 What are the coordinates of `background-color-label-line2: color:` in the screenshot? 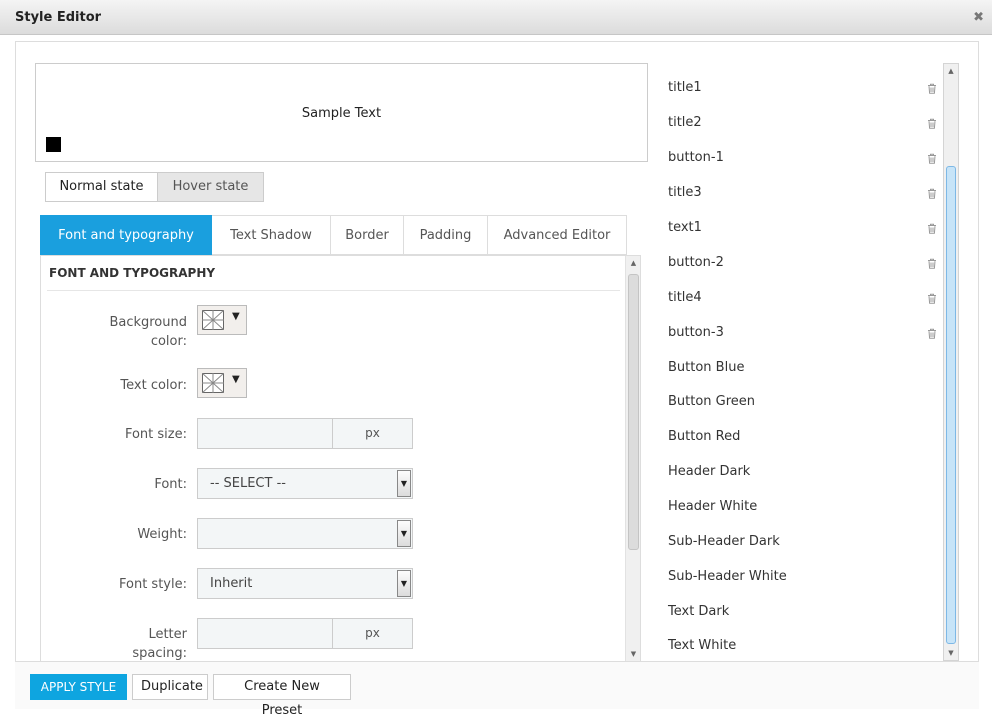 It's located at (168, 341).